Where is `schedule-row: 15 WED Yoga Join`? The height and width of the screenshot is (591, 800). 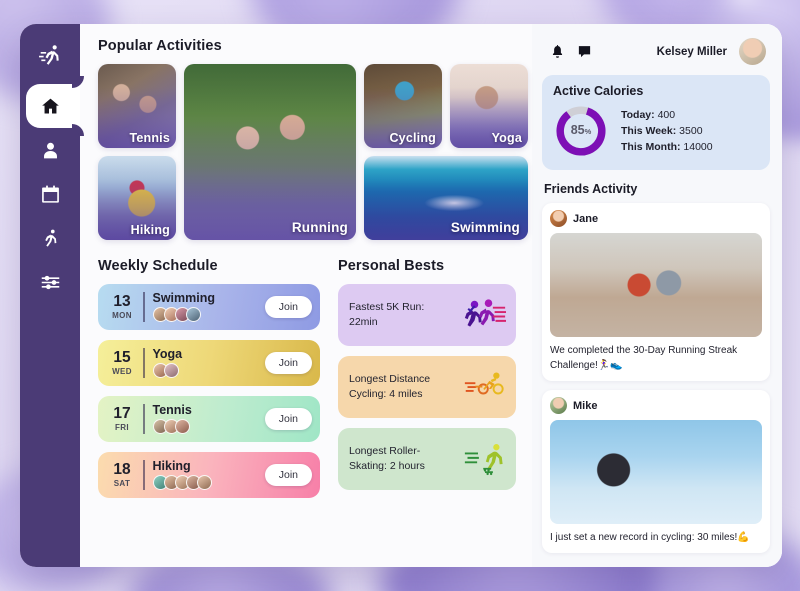 schedule-row: 15 WED Yoga Join is located at coordinates (209, 363).